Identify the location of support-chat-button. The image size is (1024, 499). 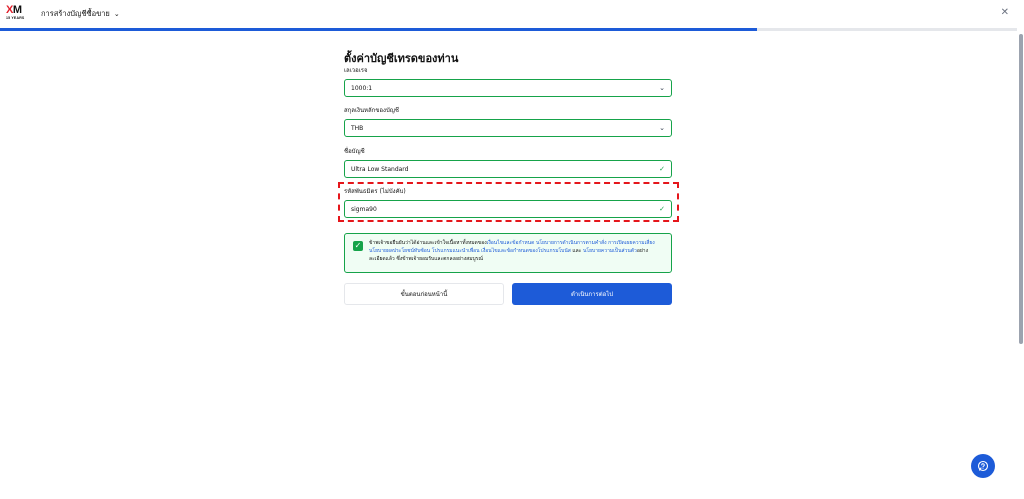
(983, 466).